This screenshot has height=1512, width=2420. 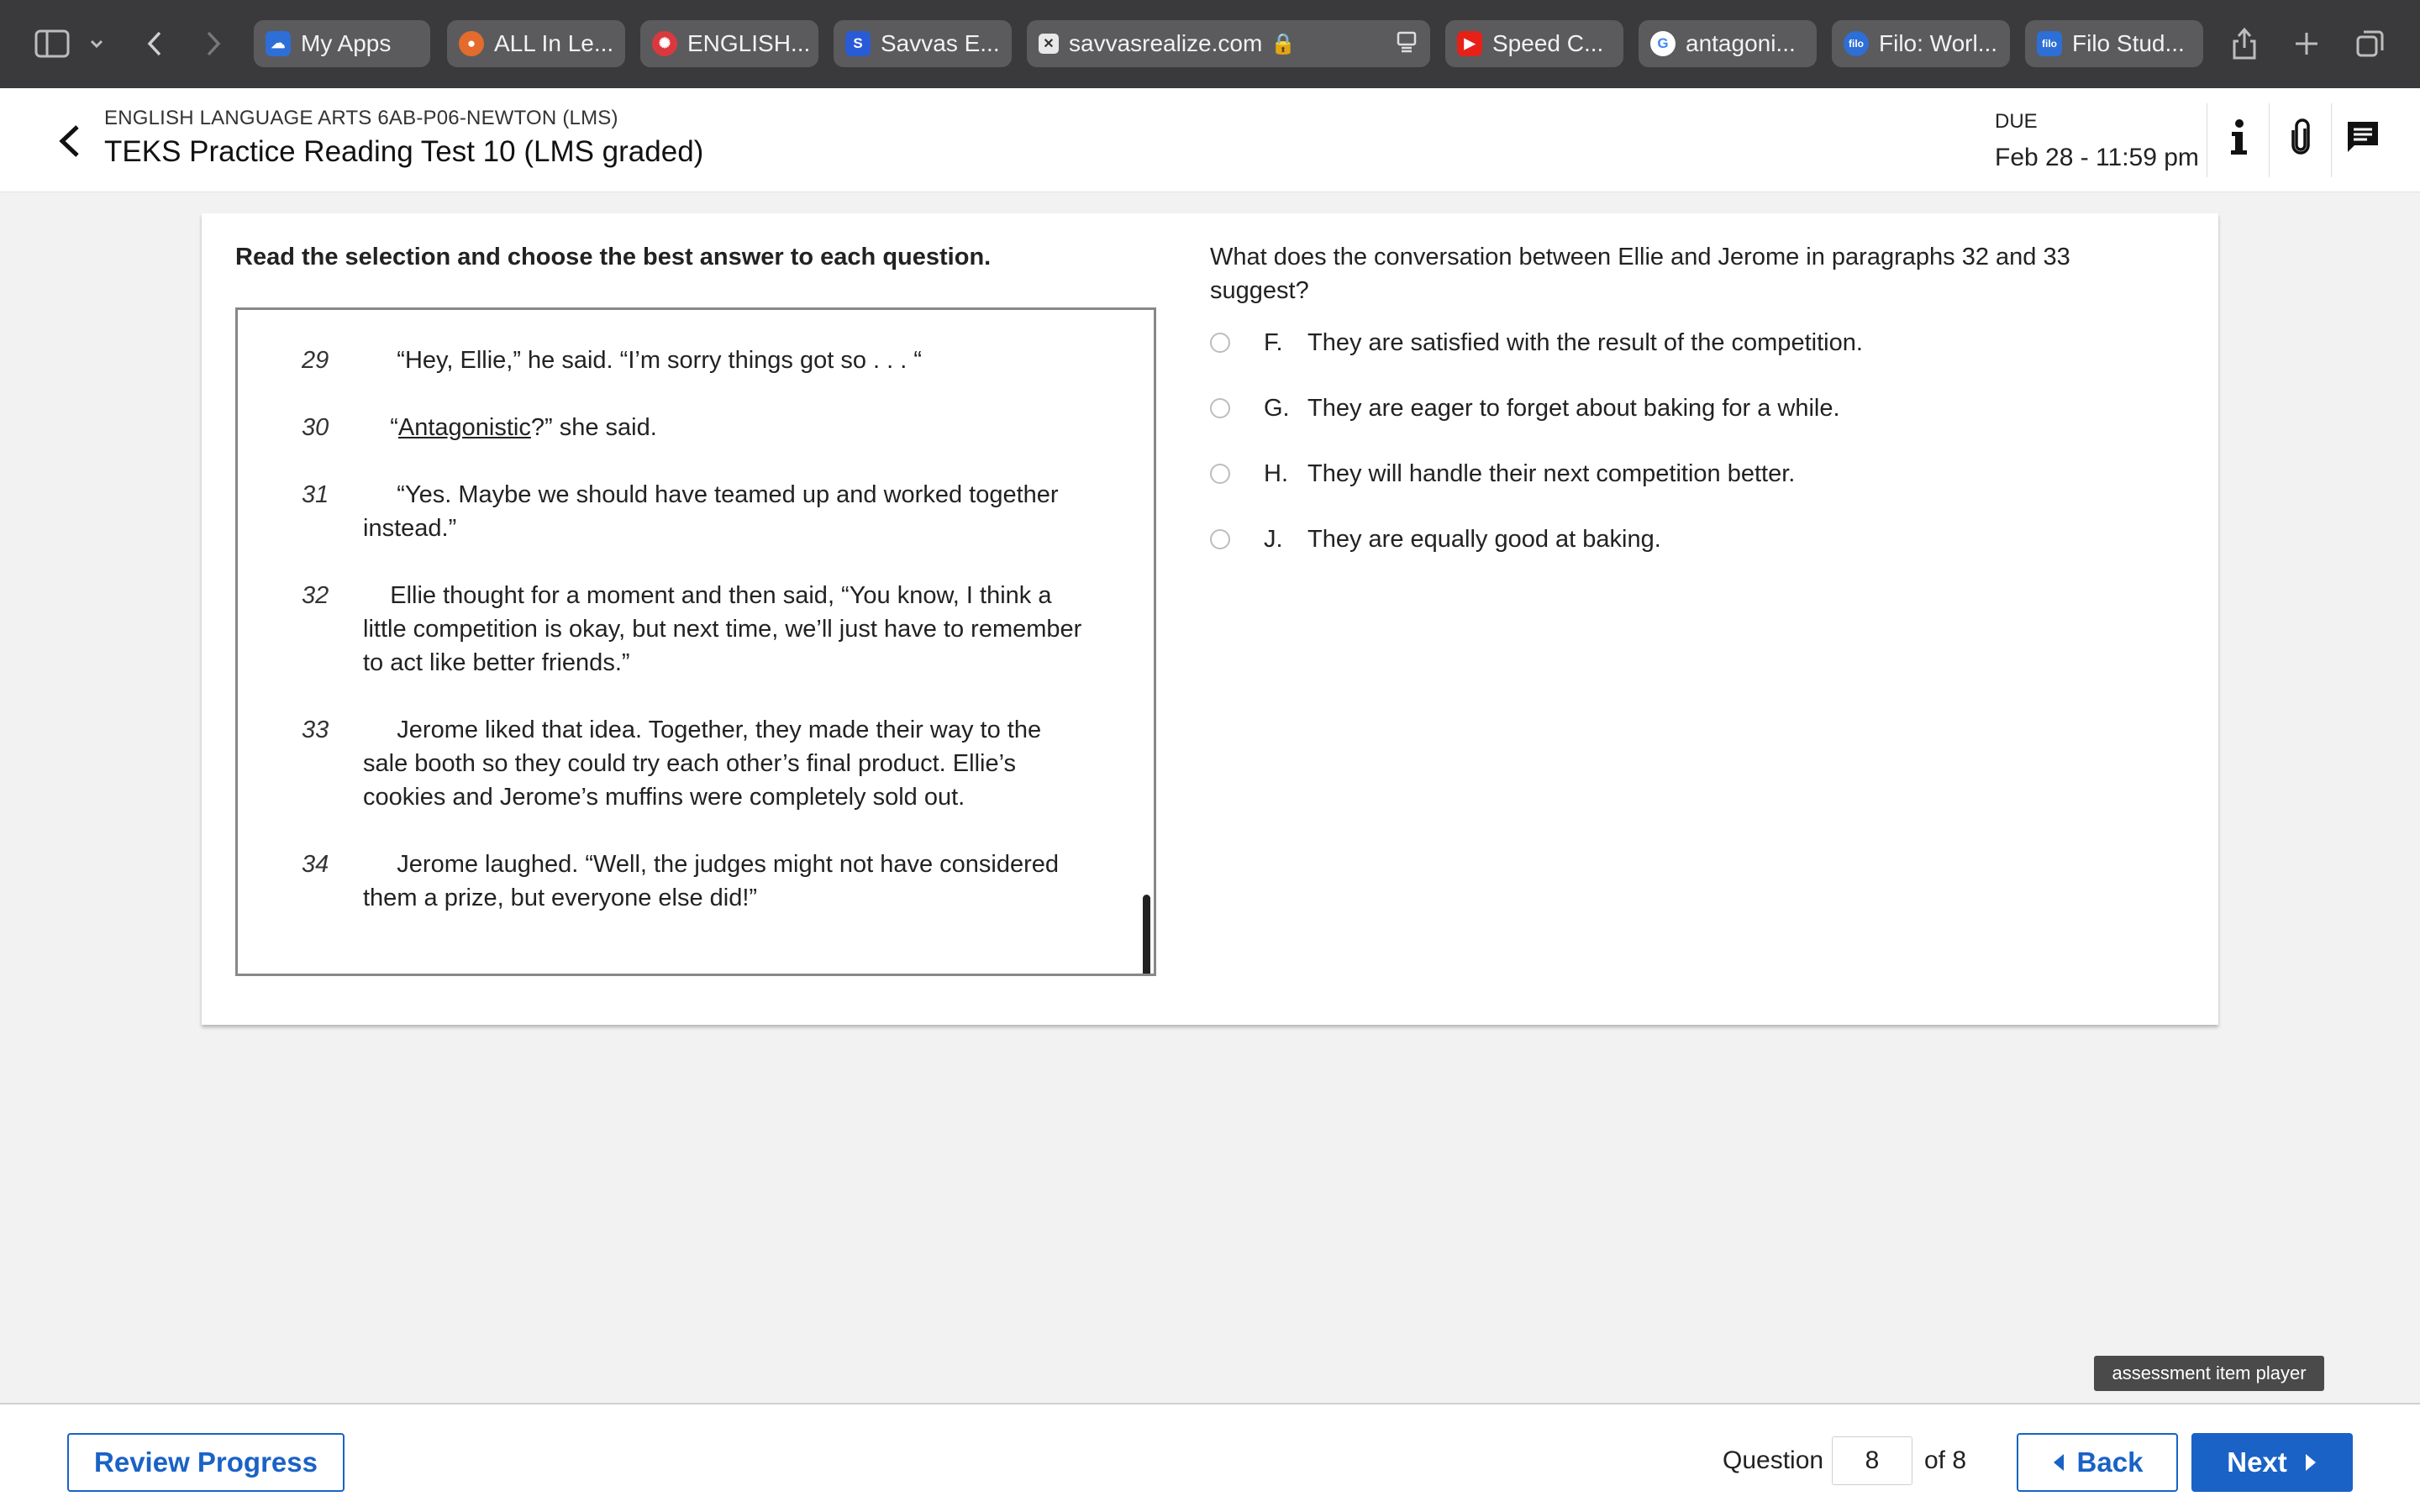 What do you see at coordinates (1166, 43) in the screenshot?
I see `address-text: savvasrealize.com` at bounding box center [1166, 43].